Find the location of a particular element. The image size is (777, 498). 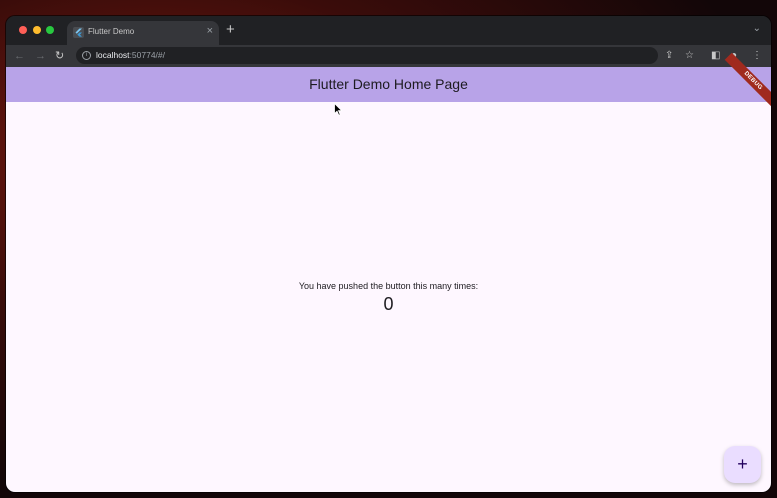

address-bar: i localhost:50774/#/ is located at coordinates (367, 55).